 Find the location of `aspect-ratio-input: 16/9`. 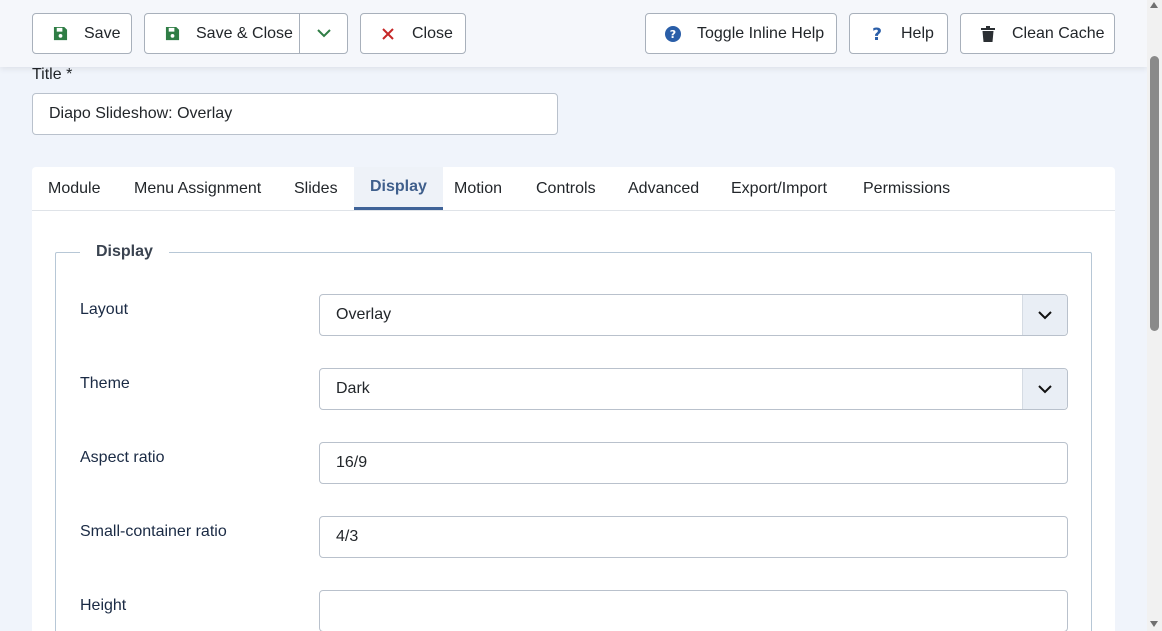

aspect-ratio-input: 16/9 is located at coordinates (693, 463).